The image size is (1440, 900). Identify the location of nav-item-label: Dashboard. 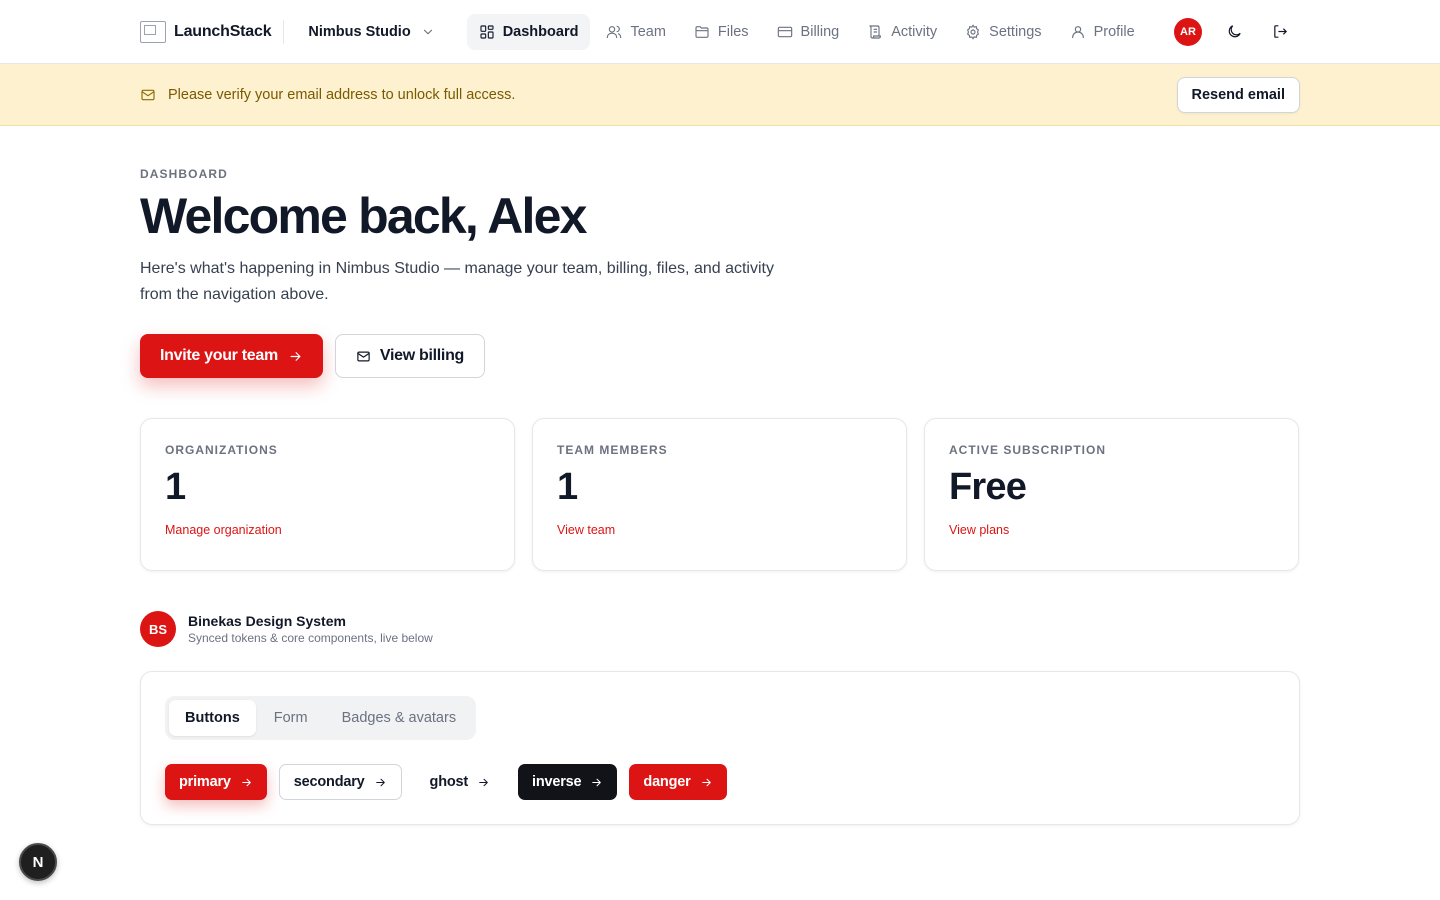
(540, 31).